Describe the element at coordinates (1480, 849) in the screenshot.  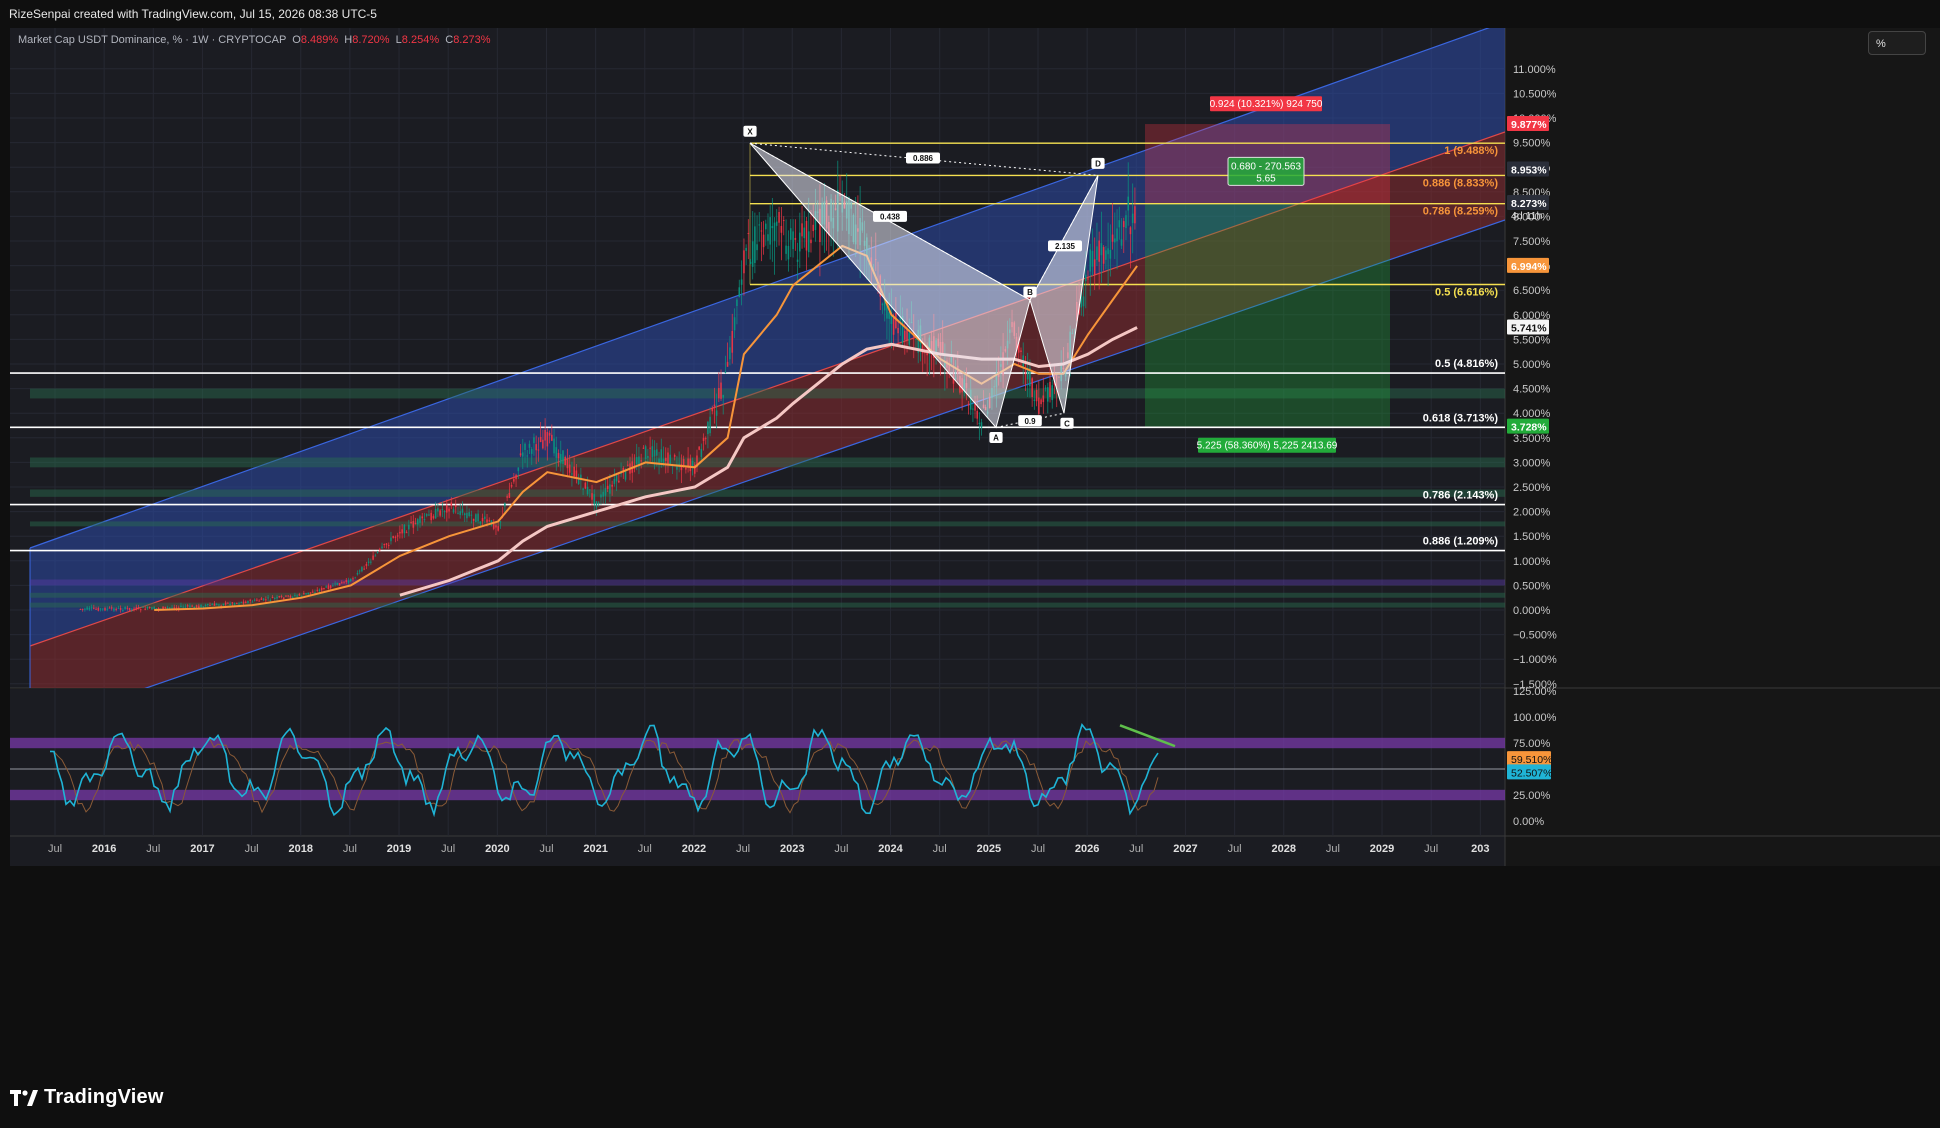
I see `time-tick-label: 203` at that location.